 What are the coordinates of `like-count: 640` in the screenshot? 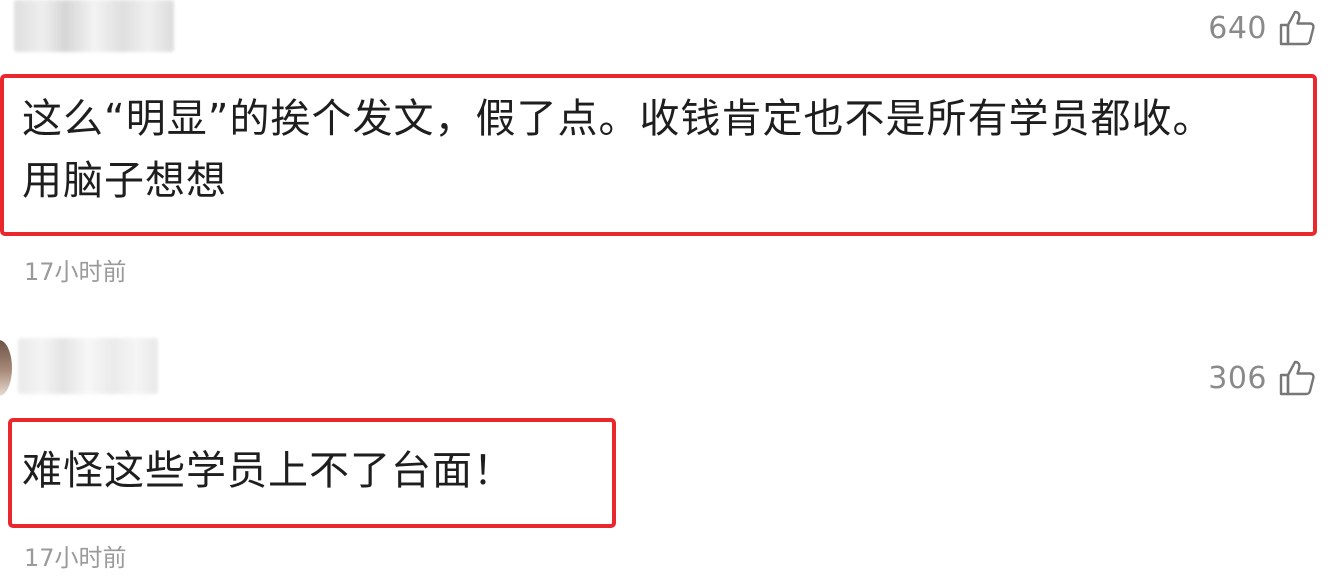 It's located at (1237, 28).